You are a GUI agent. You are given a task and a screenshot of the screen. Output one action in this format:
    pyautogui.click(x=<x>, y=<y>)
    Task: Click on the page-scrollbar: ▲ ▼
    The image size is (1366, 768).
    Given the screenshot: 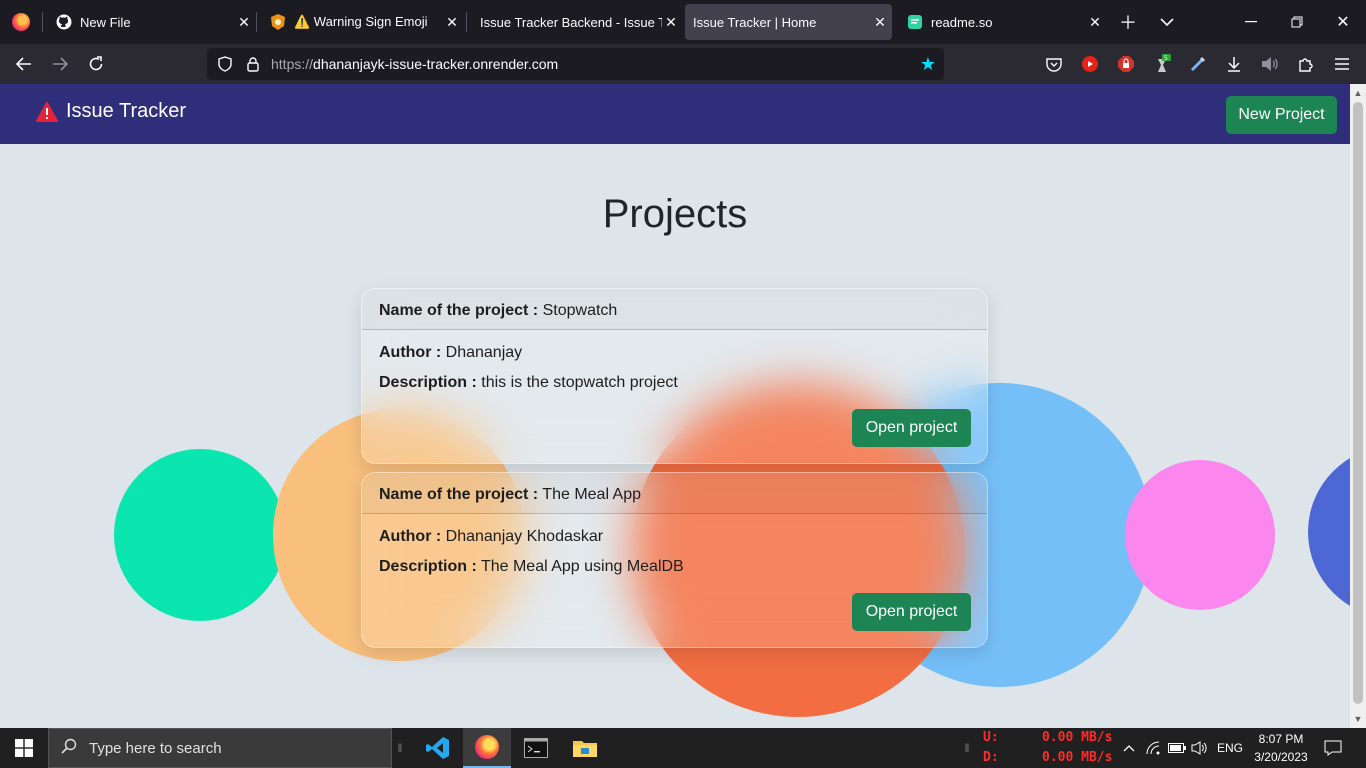 What is the action you would take?
    pyautogui.click(x=1358, y=406)
    